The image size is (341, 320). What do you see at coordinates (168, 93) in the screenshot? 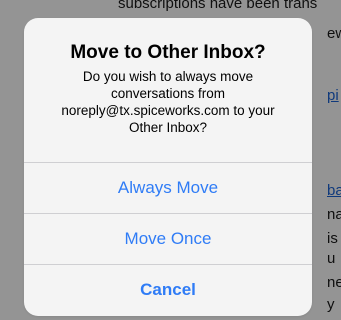
I see `alert-message-line: conversations from` at bounding box center [168, 93].